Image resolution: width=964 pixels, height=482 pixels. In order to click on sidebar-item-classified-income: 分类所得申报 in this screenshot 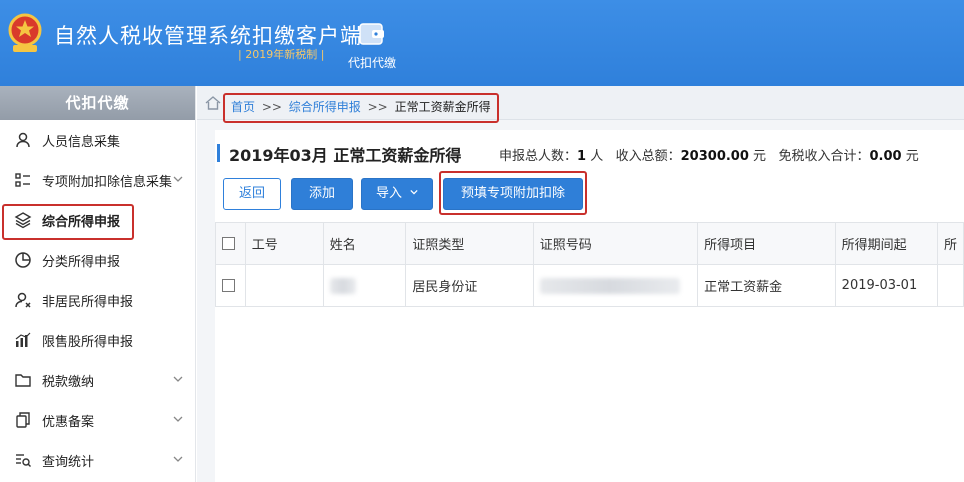, I will do `click(97, 260)`.